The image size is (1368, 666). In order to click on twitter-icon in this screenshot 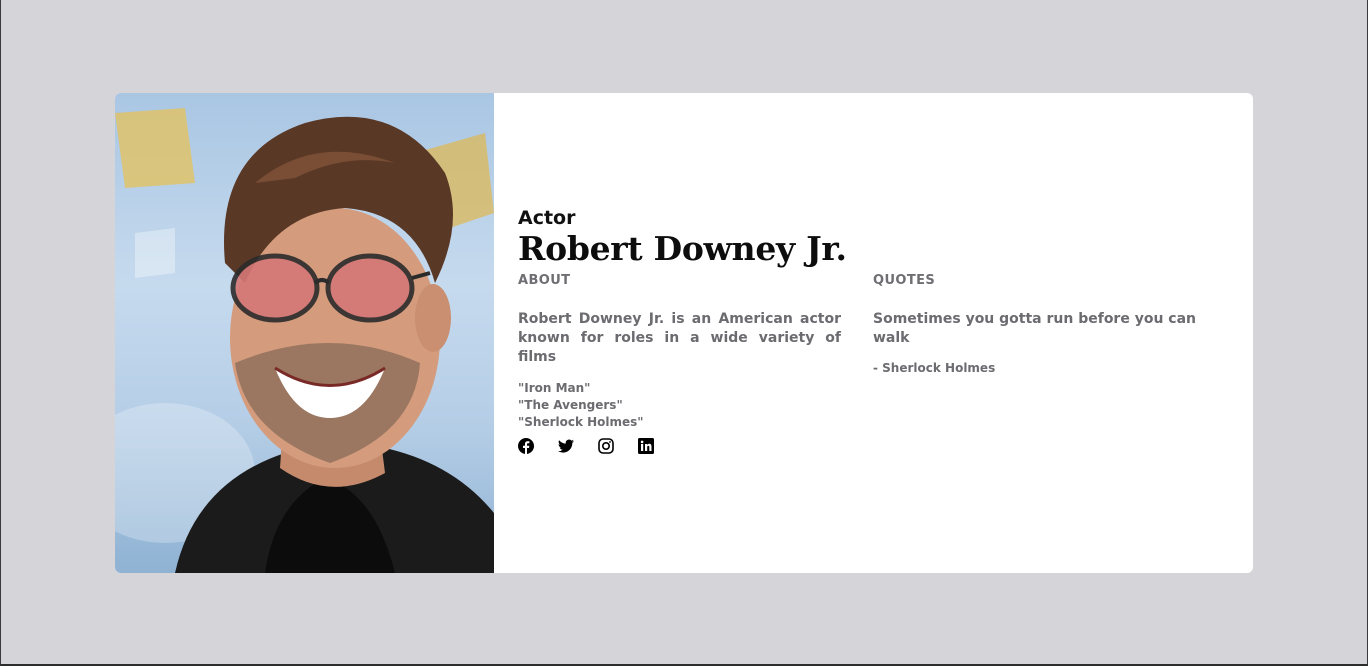, I will do `click(566, 446)`.